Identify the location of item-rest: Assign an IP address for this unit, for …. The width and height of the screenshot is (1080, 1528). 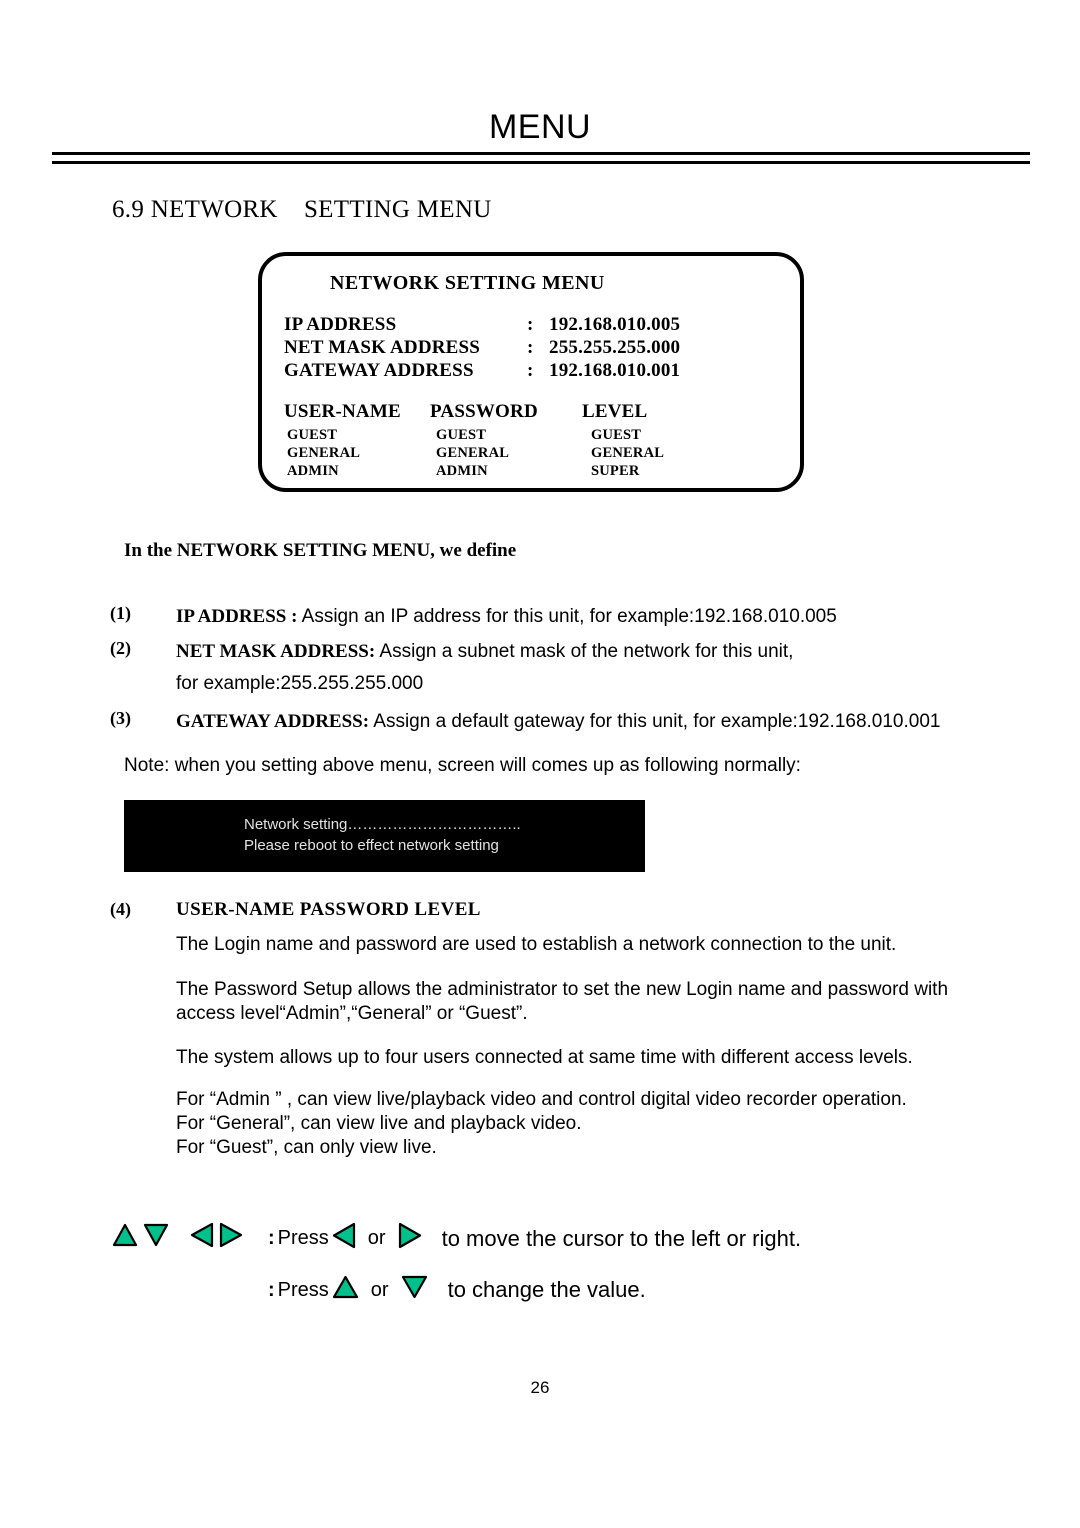
(567, 616).